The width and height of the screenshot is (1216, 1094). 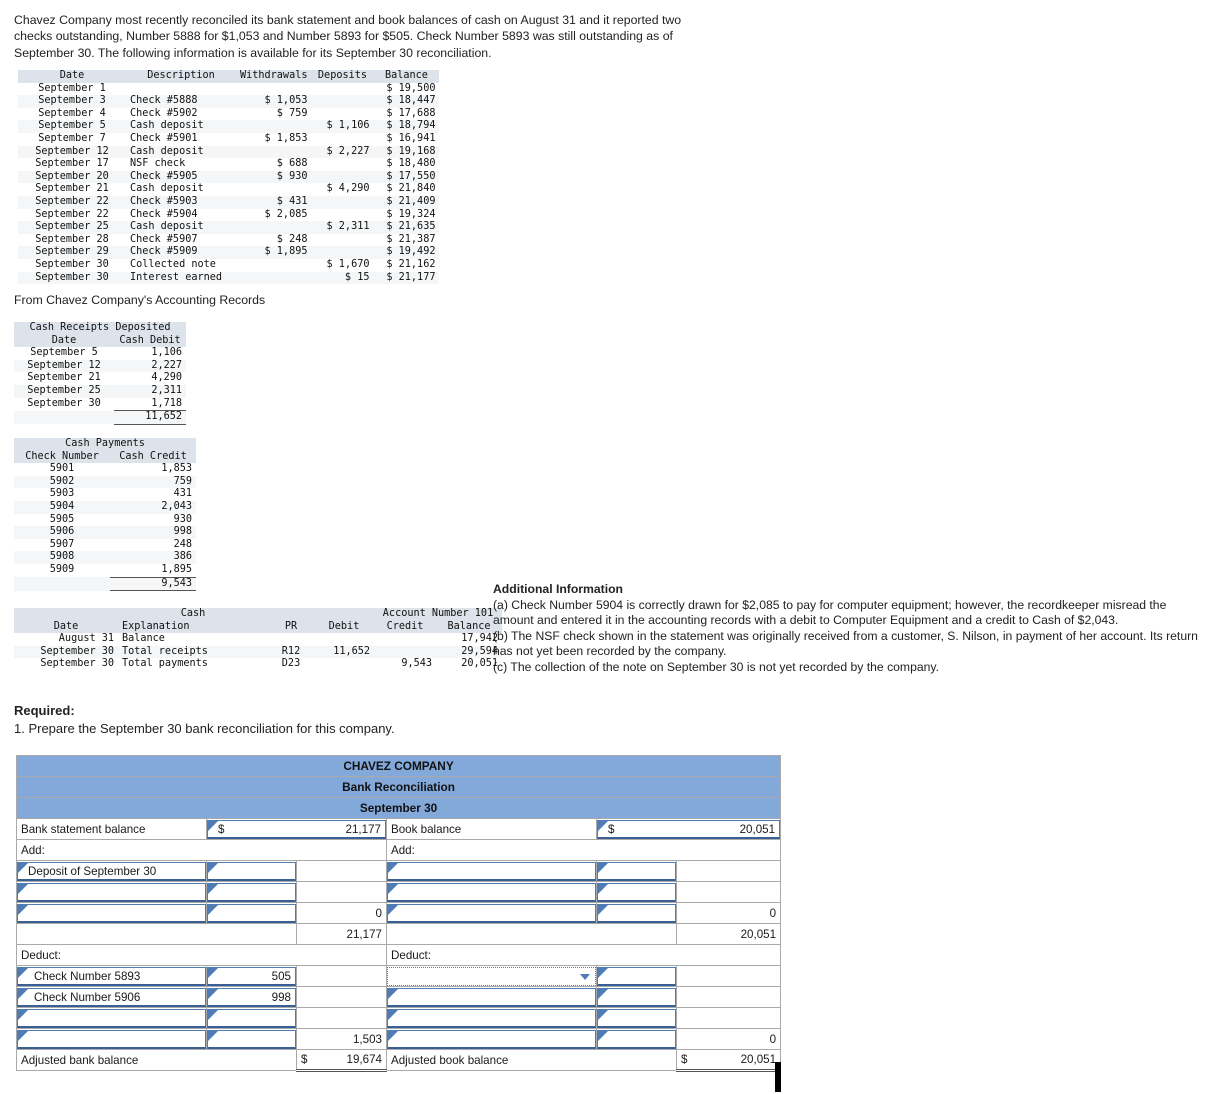 What do you see at coordinates (585, 976) in the screenshot?
I see `chevron-down-icon` at bounding box center [585, 976].